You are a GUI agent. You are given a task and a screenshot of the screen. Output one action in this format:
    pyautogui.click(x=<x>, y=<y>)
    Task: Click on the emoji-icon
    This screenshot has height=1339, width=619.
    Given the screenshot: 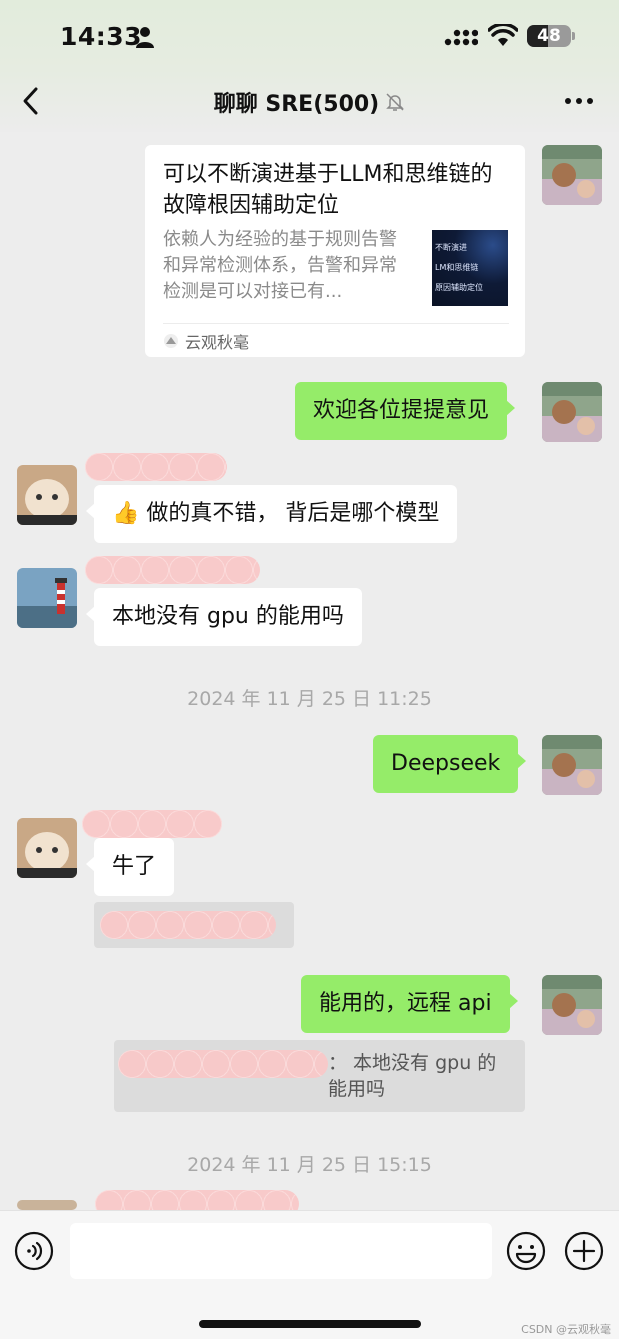 What is the action you would take?
    pyautogui.click(x=526, y=1251)
    